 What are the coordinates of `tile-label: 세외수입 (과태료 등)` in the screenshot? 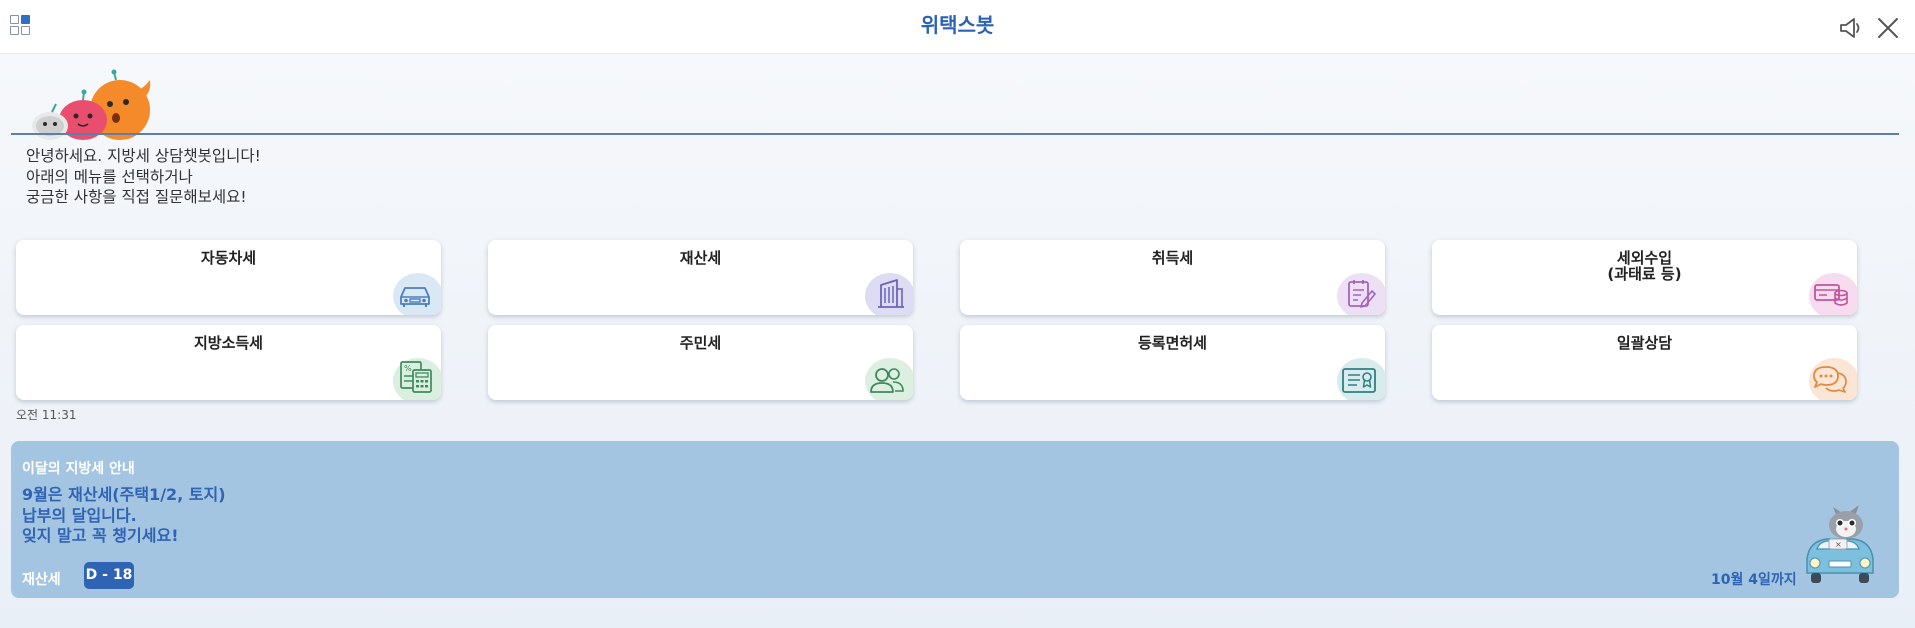 It's located at (1644, 266).